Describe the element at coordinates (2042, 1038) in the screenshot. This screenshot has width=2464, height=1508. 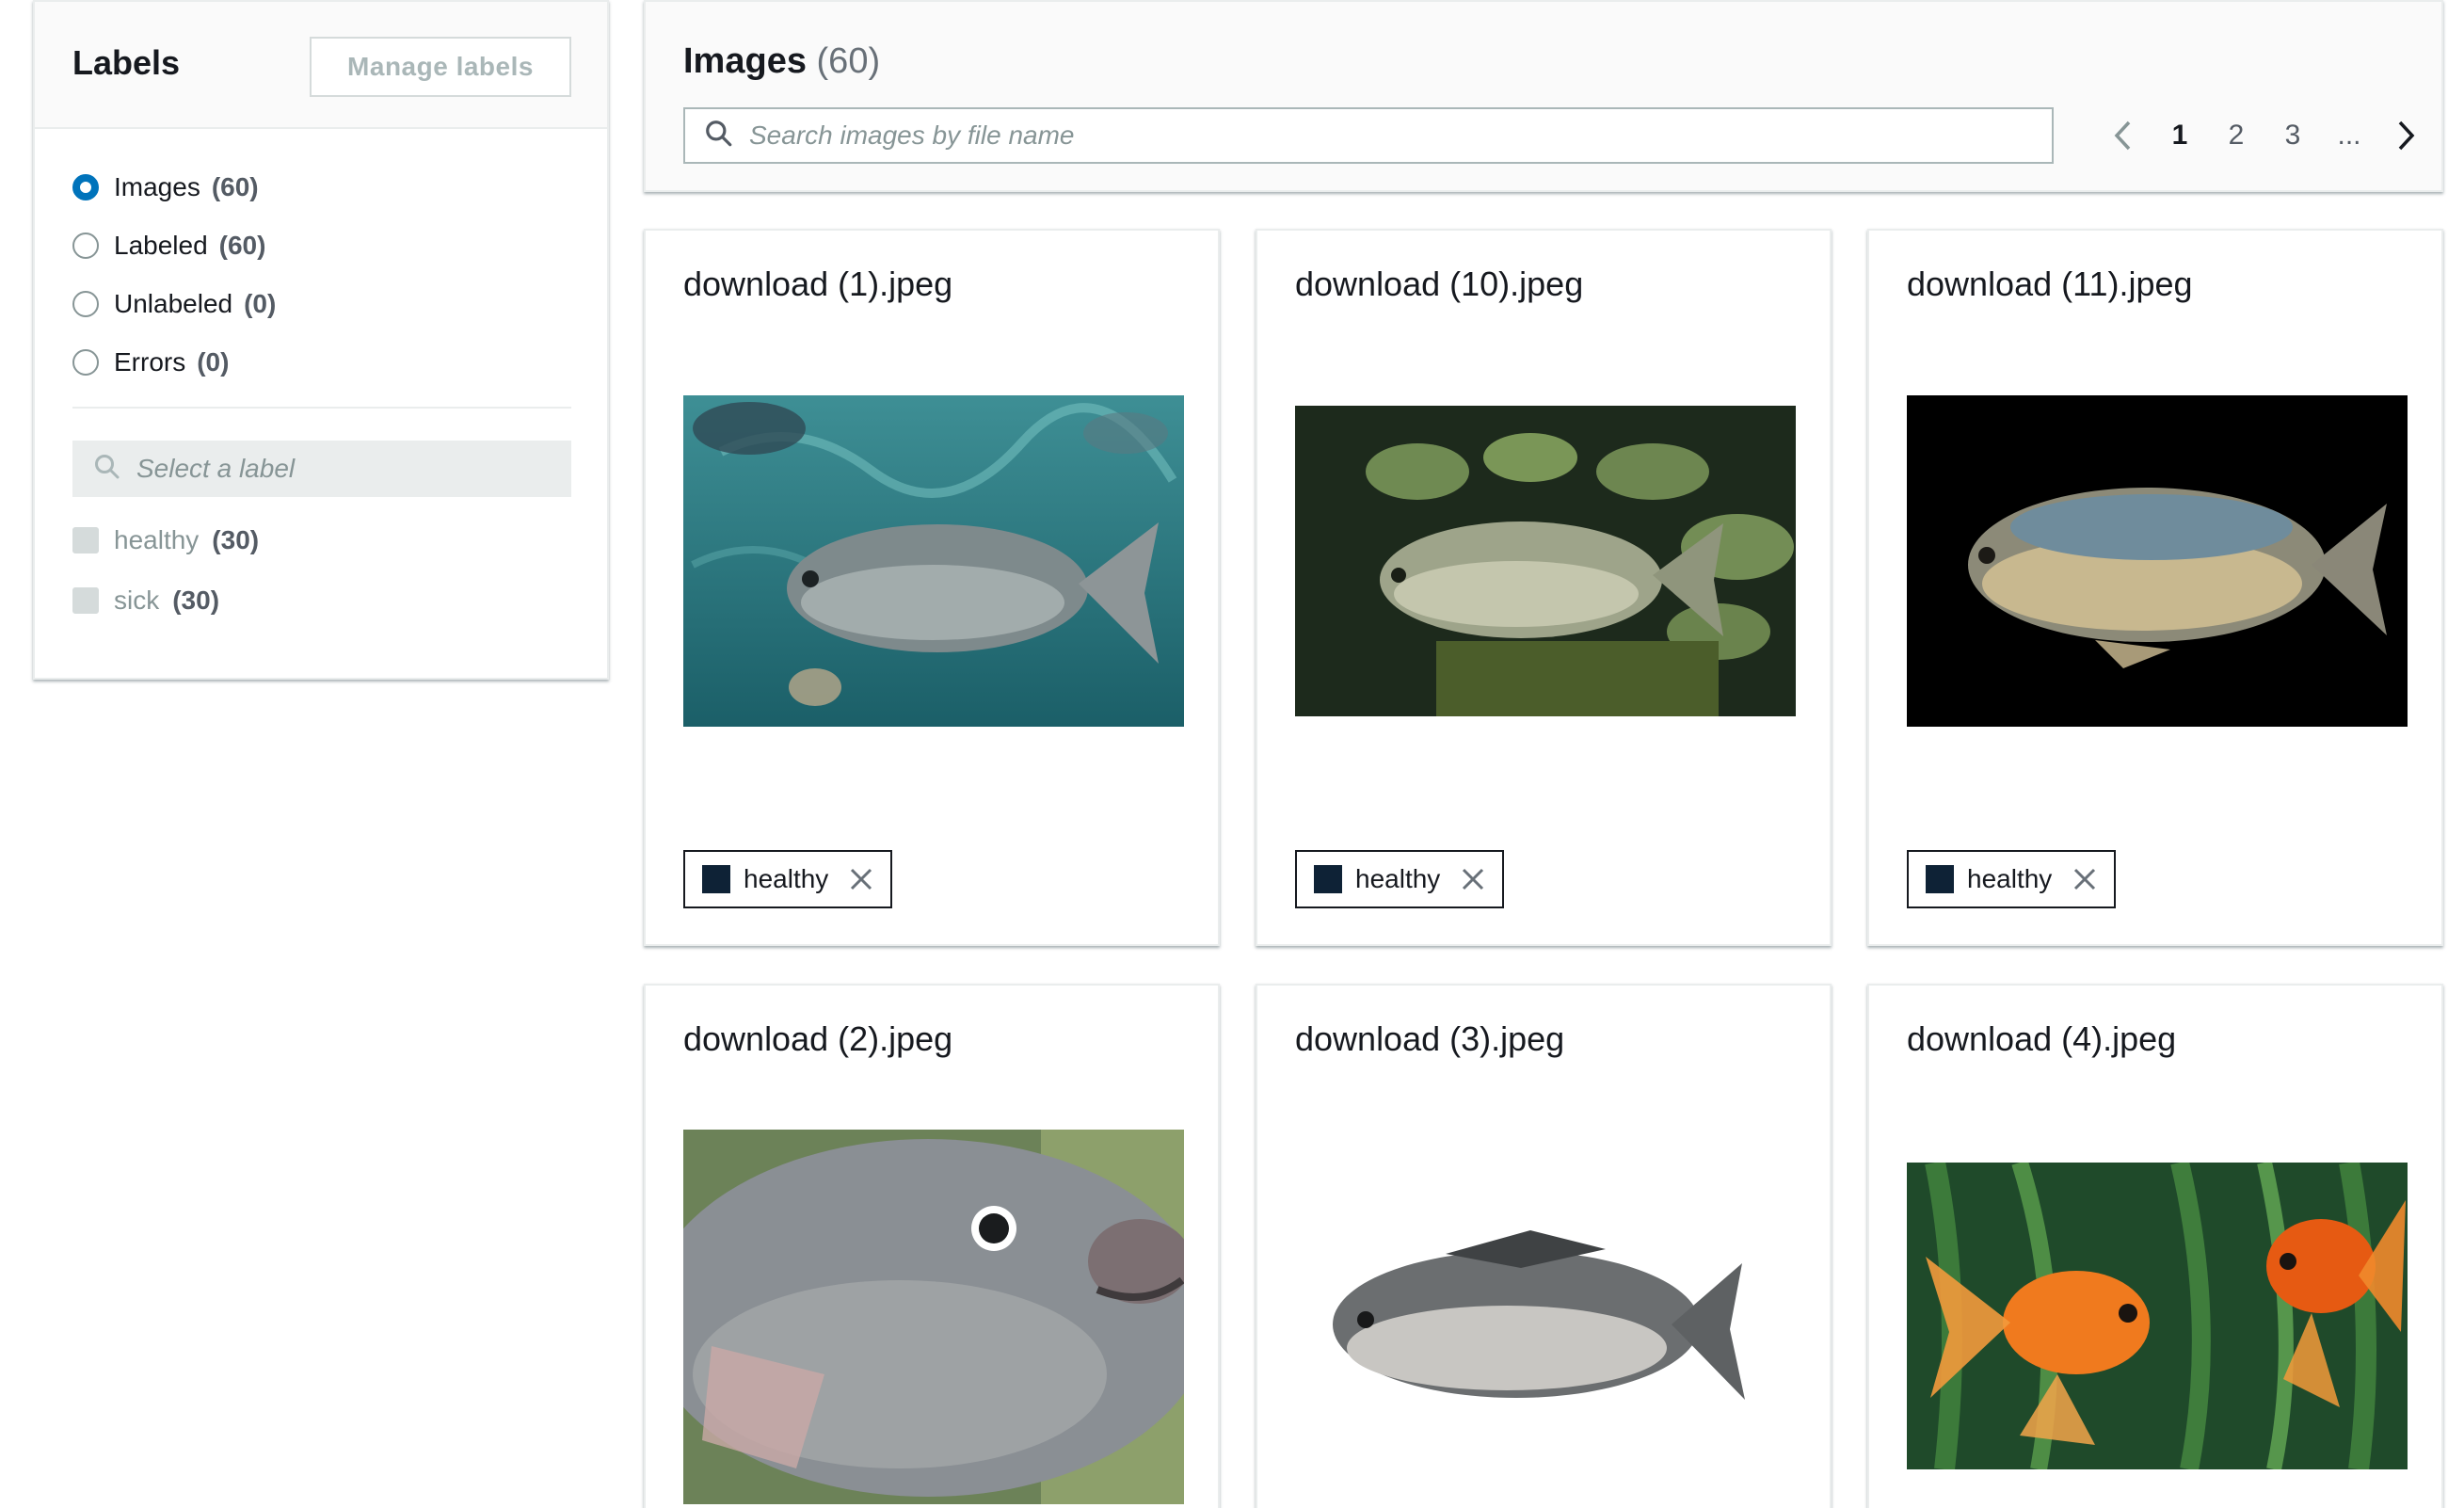
I see `image-filename: download (4).jpeg` at that location.